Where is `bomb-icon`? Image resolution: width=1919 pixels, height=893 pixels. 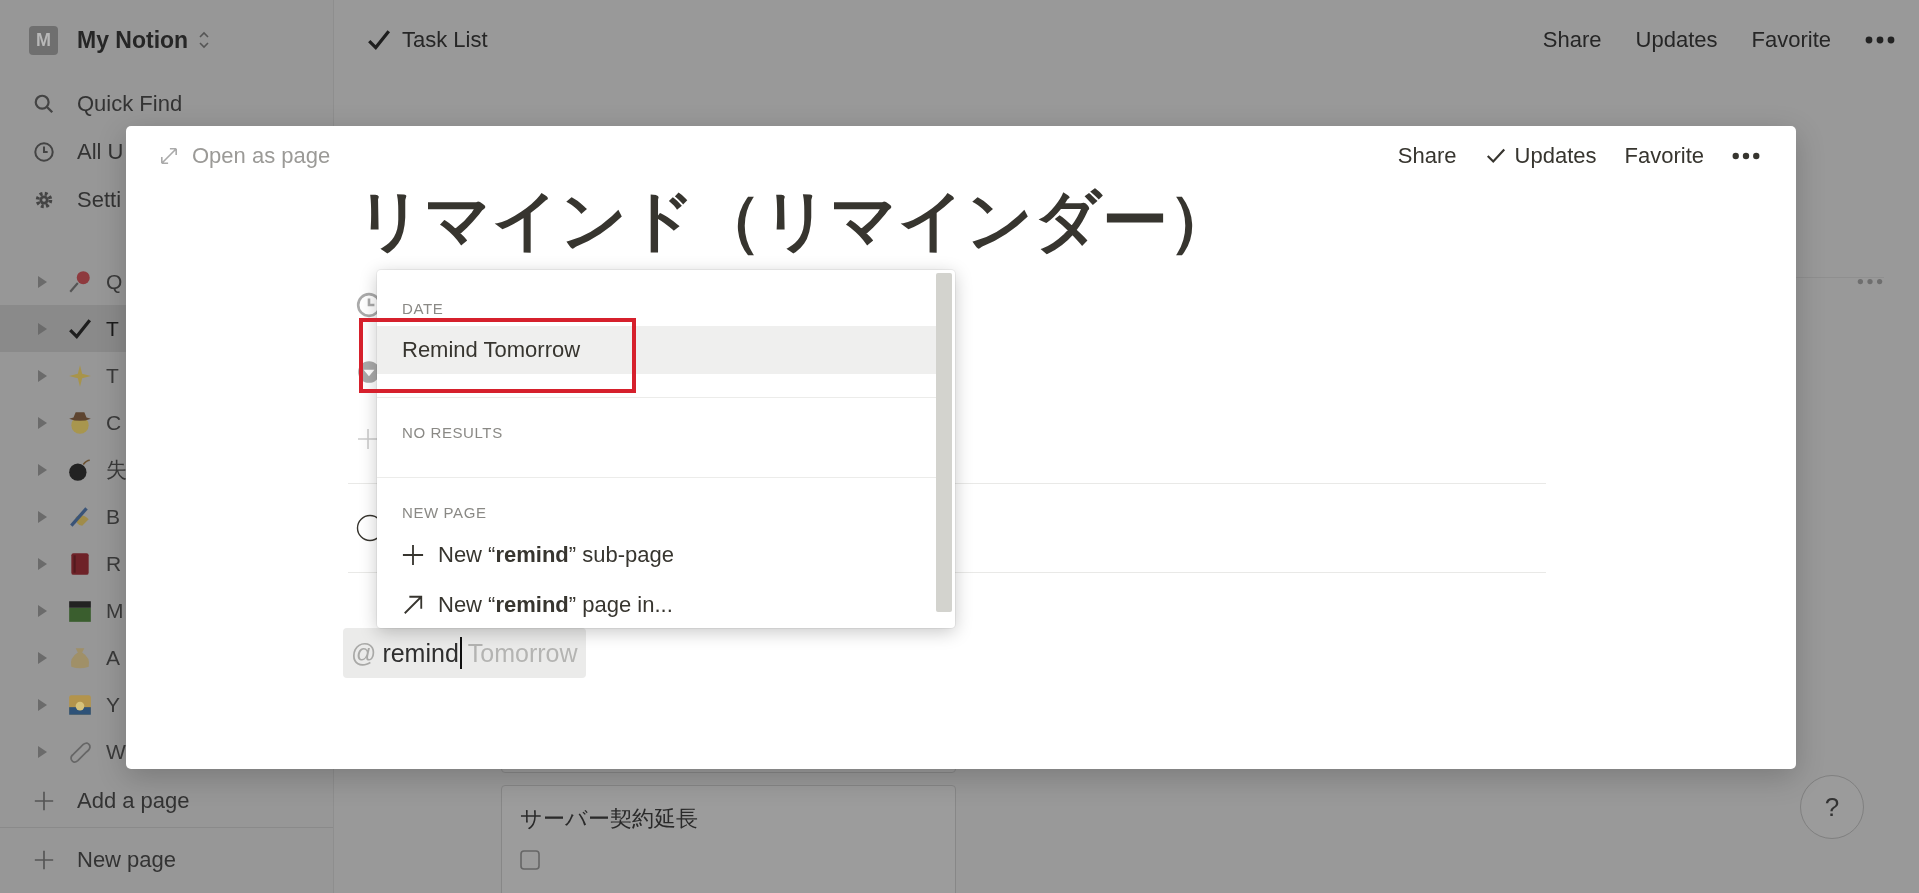 bomb-icon is located at coordinates (80, 469).